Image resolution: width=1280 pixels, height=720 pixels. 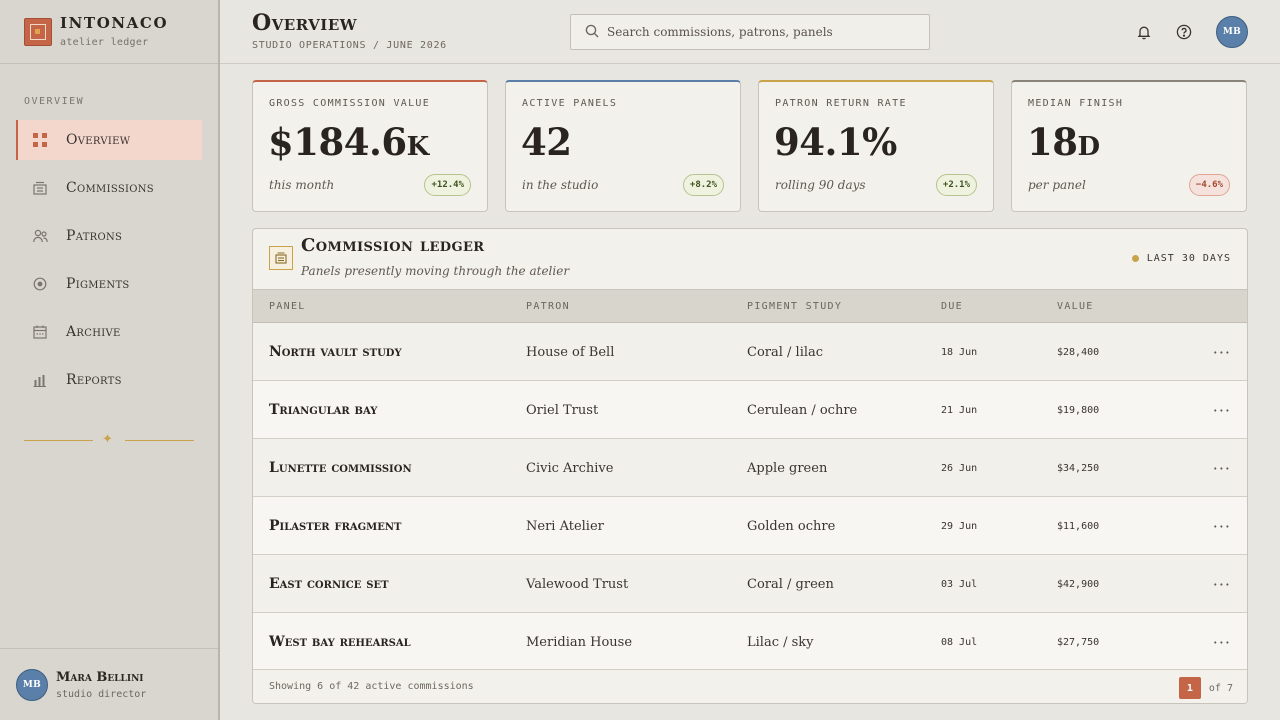 I want to click on help-icon, so click(x=1184, y=32).